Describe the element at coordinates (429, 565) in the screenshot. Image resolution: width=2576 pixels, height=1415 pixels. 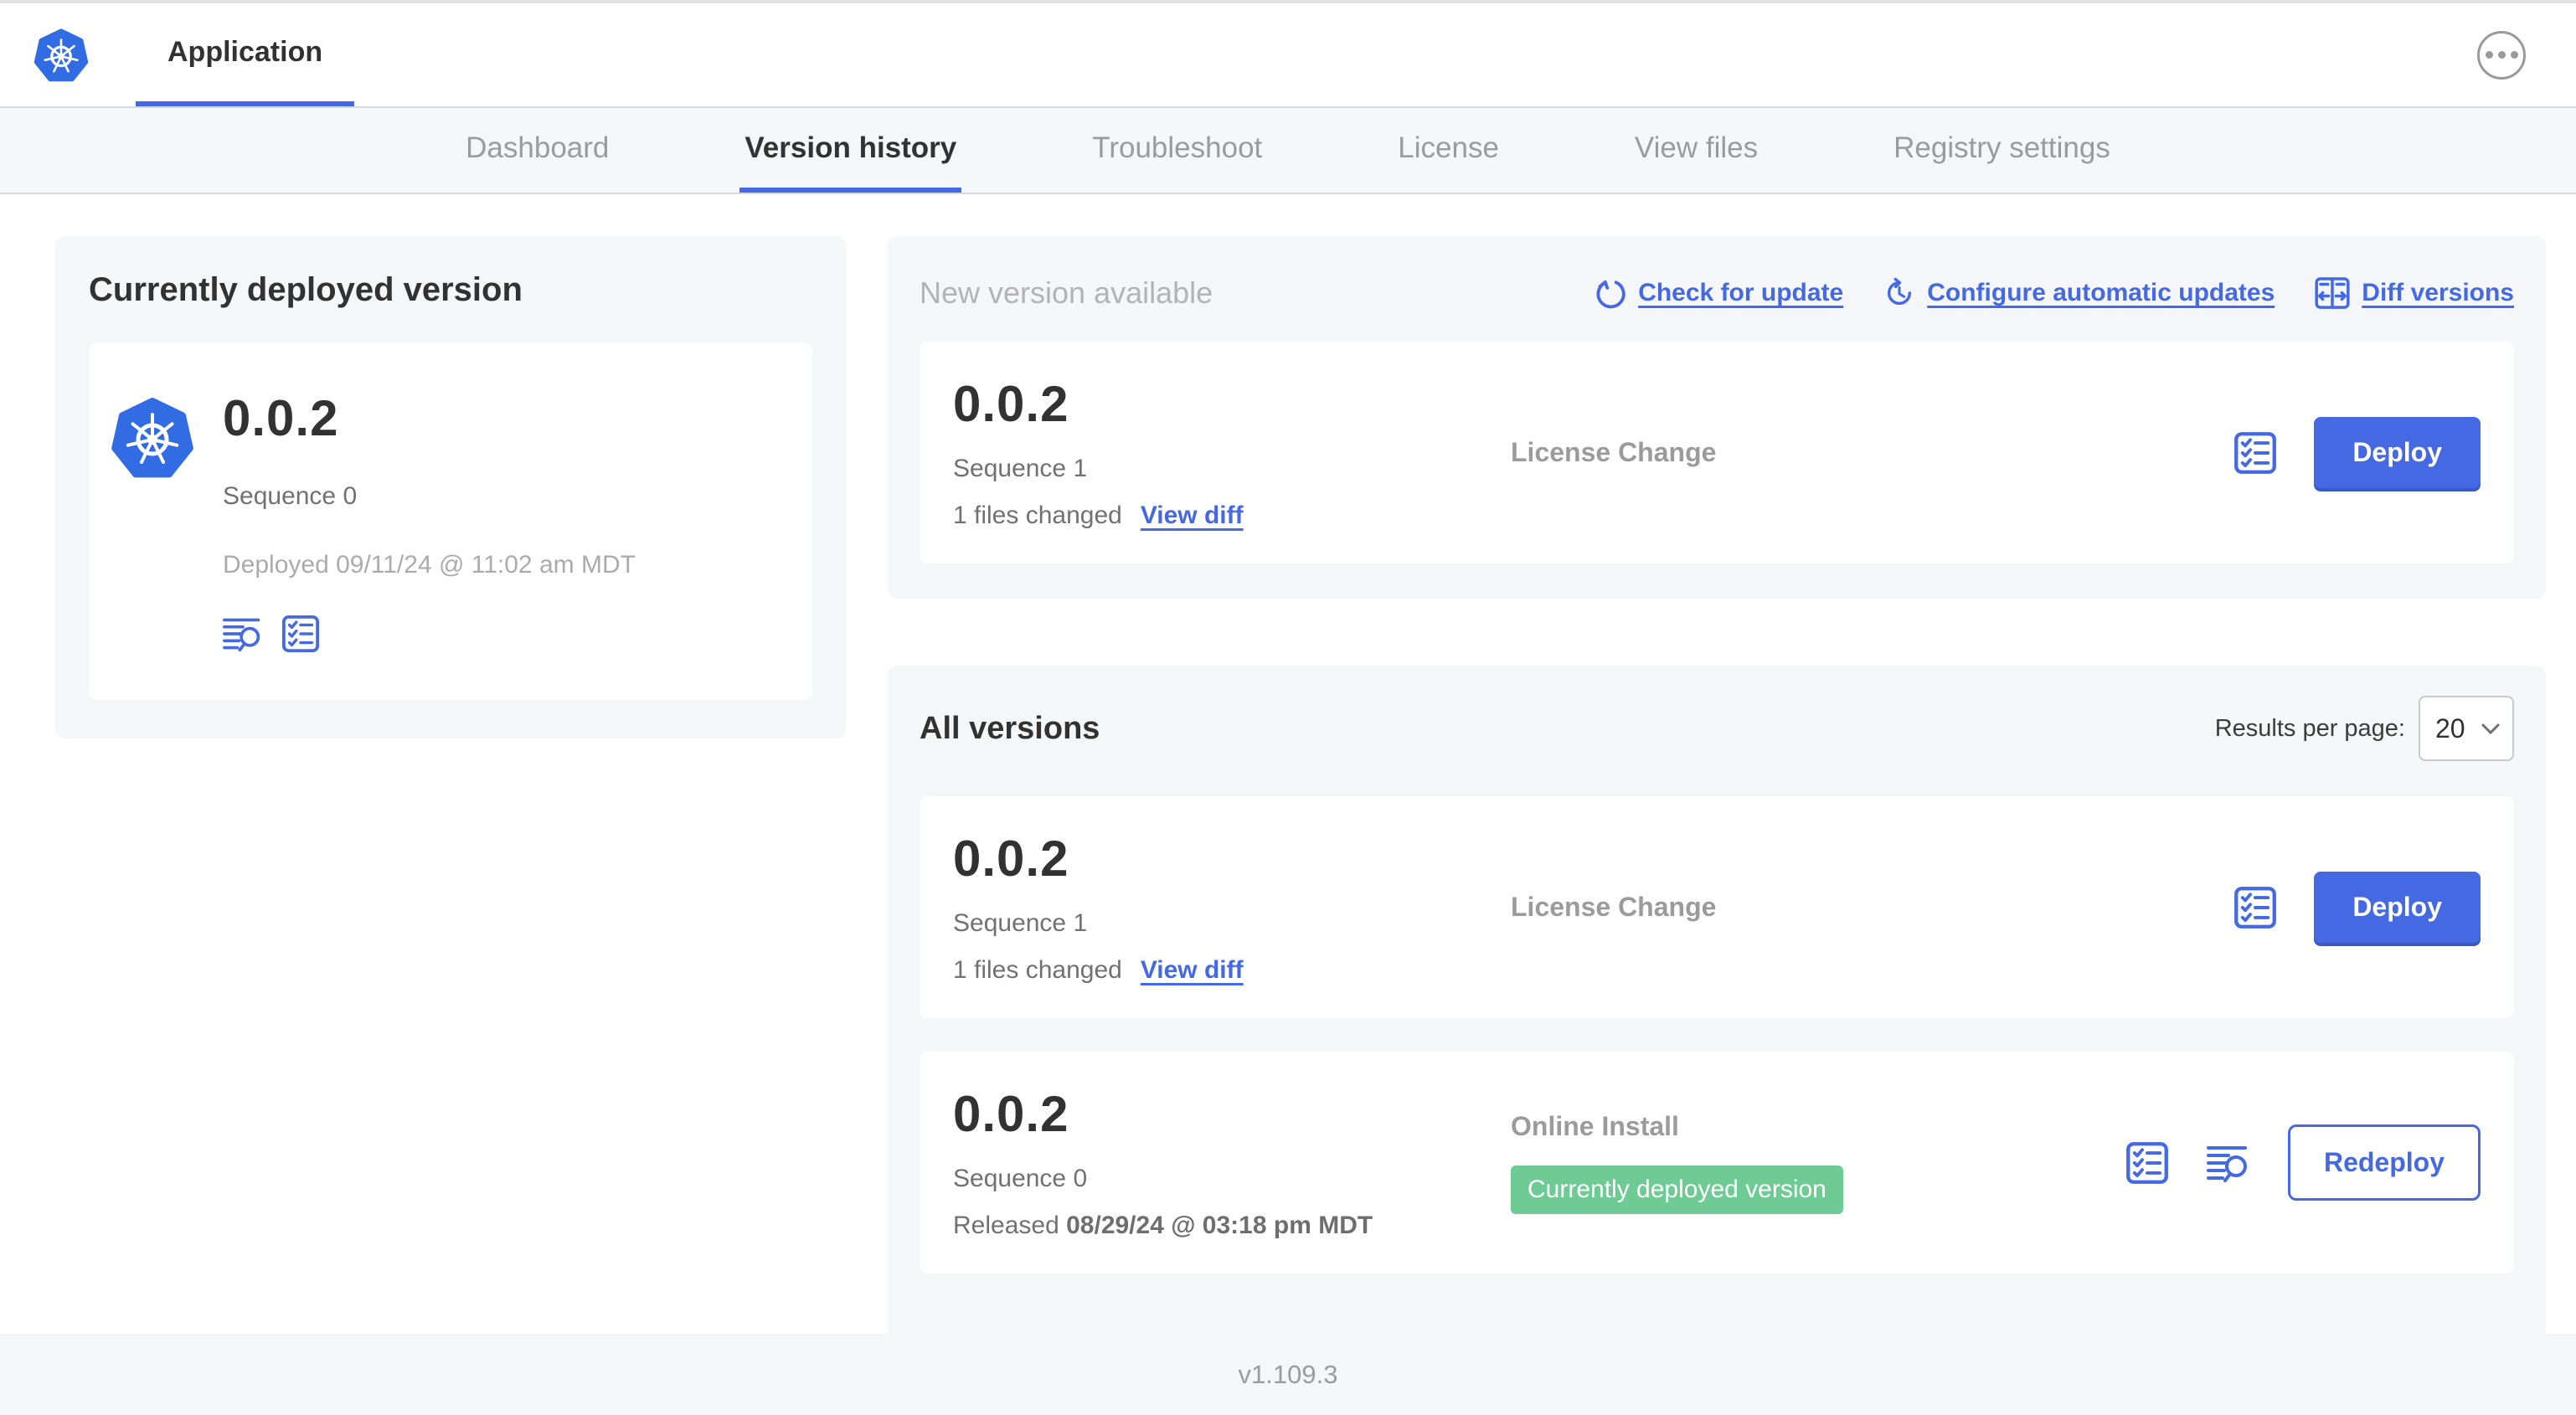
I see `deployed-timestamp: Deployed 09/11/24 @ 11:02 am MDT` at that location.